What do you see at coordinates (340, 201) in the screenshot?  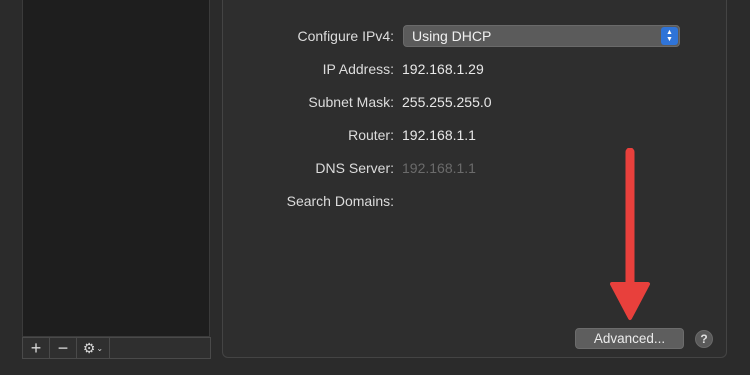 I see `search-domains-label: Search Domains:` at bounding box center [340, 201].